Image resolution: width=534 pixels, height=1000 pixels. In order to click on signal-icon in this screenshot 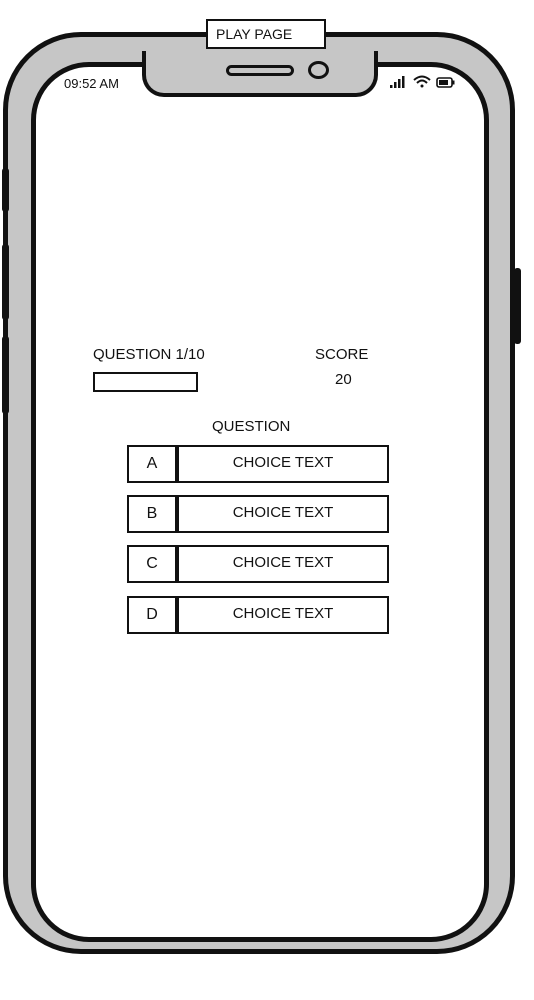, I will do `click(397, 82)`.